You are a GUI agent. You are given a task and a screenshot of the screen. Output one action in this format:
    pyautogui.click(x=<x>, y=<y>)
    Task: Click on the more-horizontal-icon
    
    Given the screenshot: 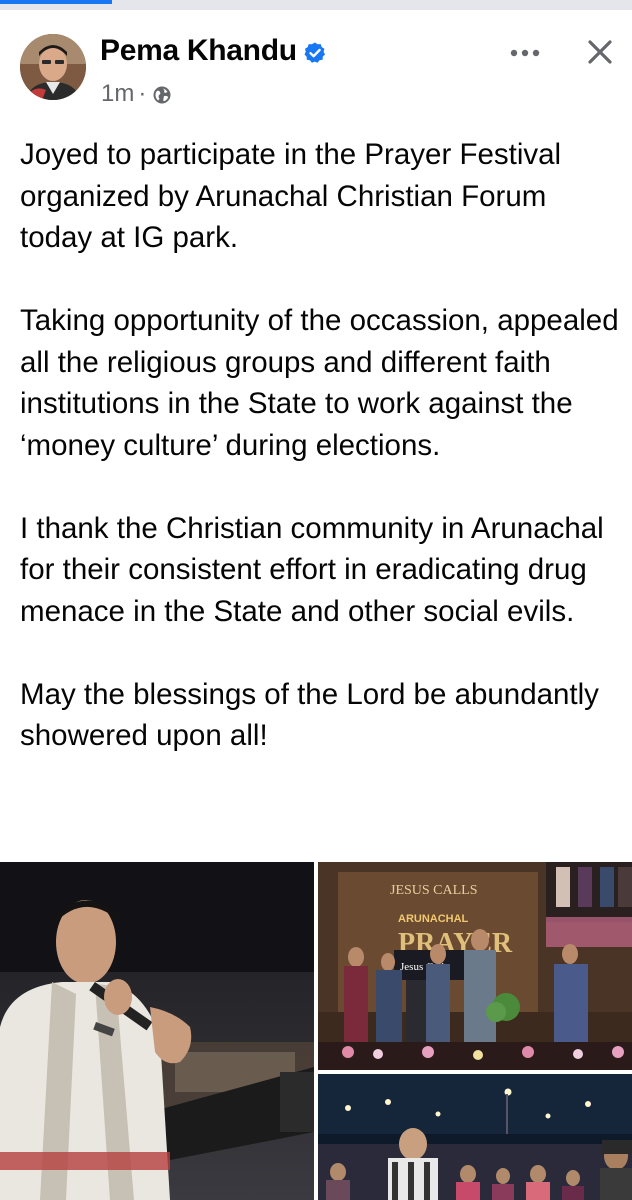 What is the action you would take?
    pyautogui.click(x=525, y=53)
    